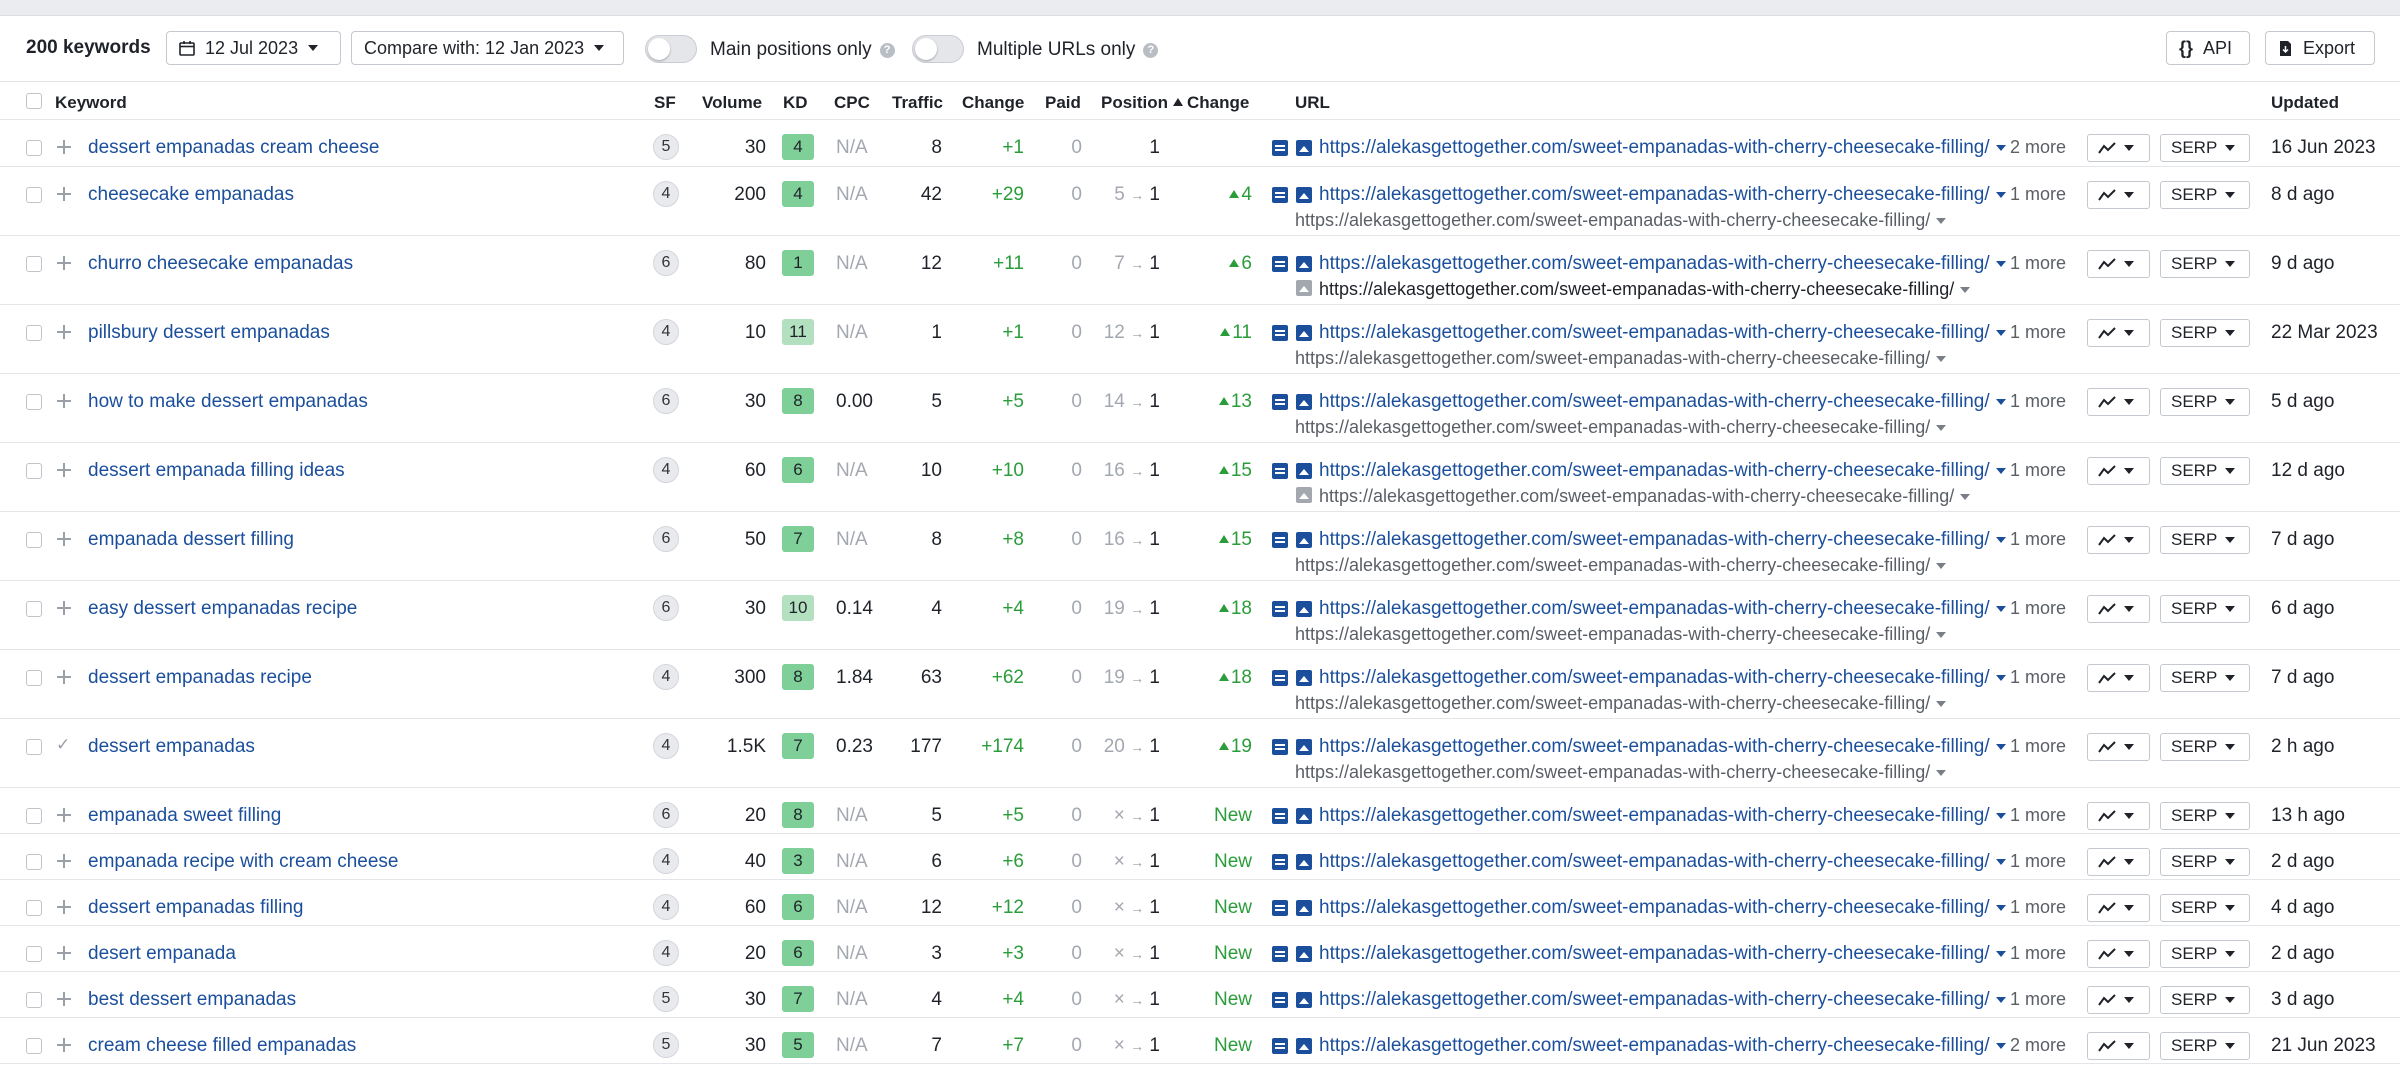 The width and height of the screenshot is (2400, 1070). Describe the element at coordinates (200, 678) in the screenshot. I see `keyword-link: dessert empanadas recipe` at that location.